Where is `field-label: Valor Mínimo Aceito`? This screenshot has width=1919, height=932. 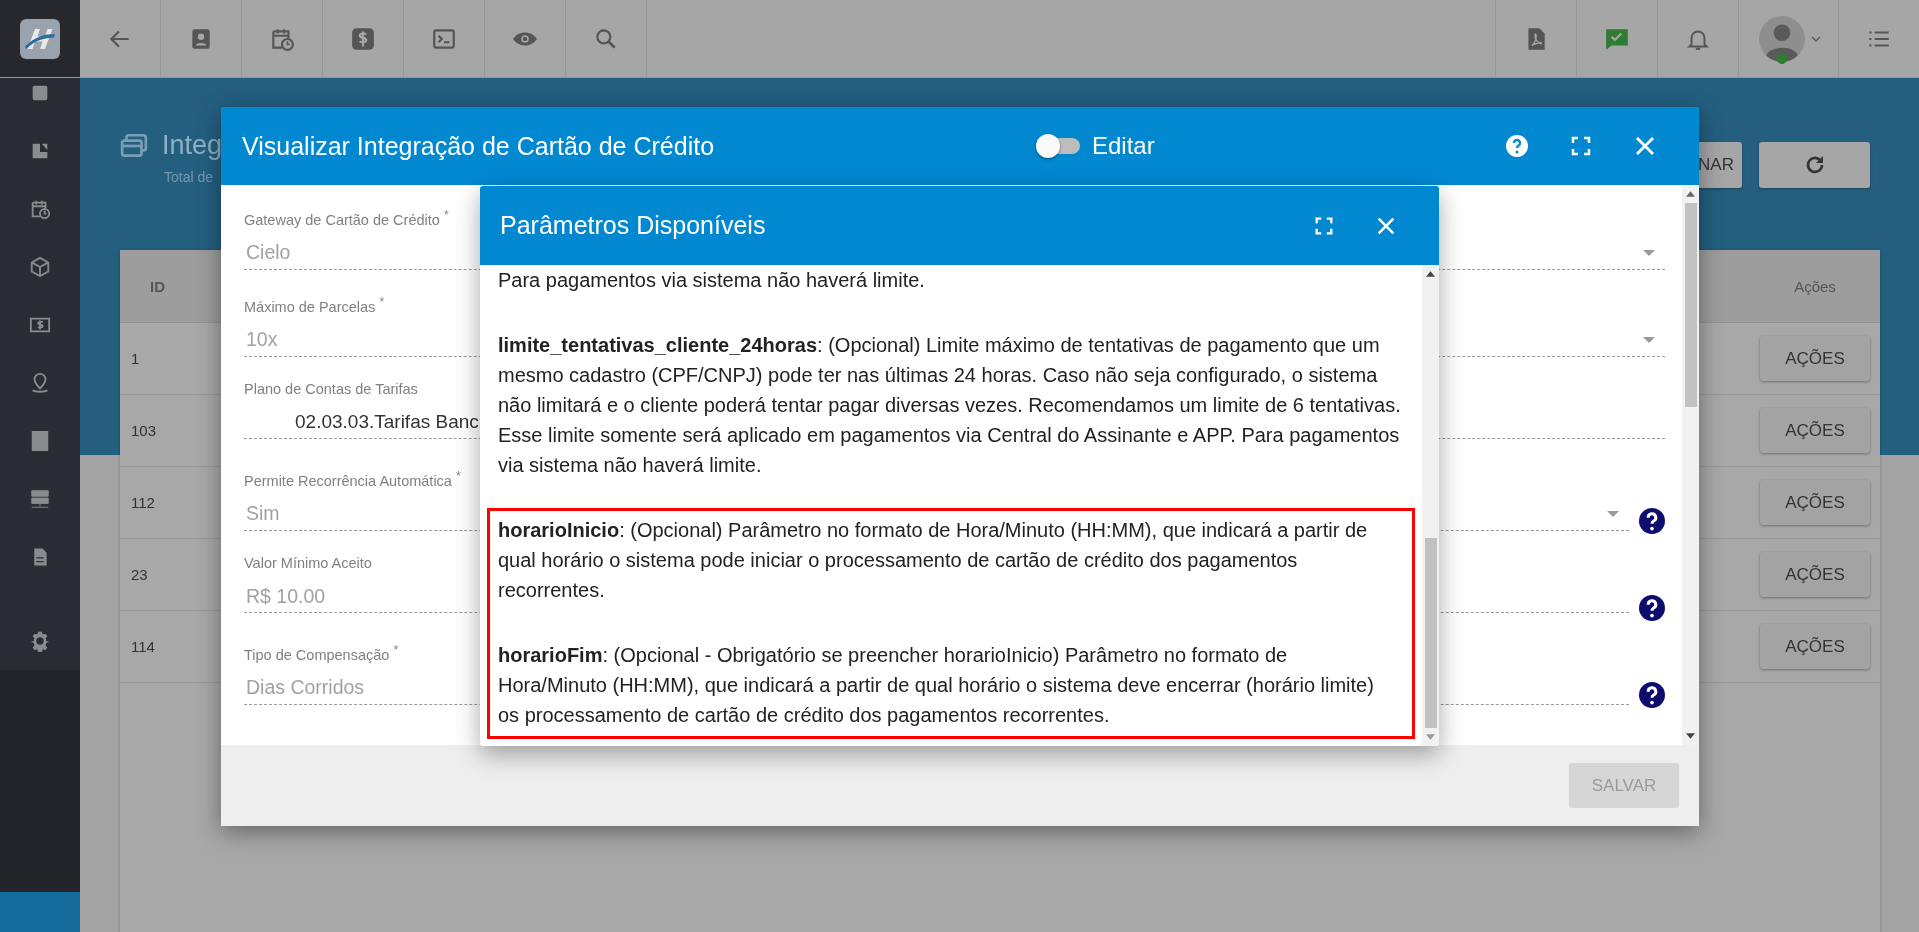
field-label: Valor Mínimo Aceito is located at coordinates (308, 563).